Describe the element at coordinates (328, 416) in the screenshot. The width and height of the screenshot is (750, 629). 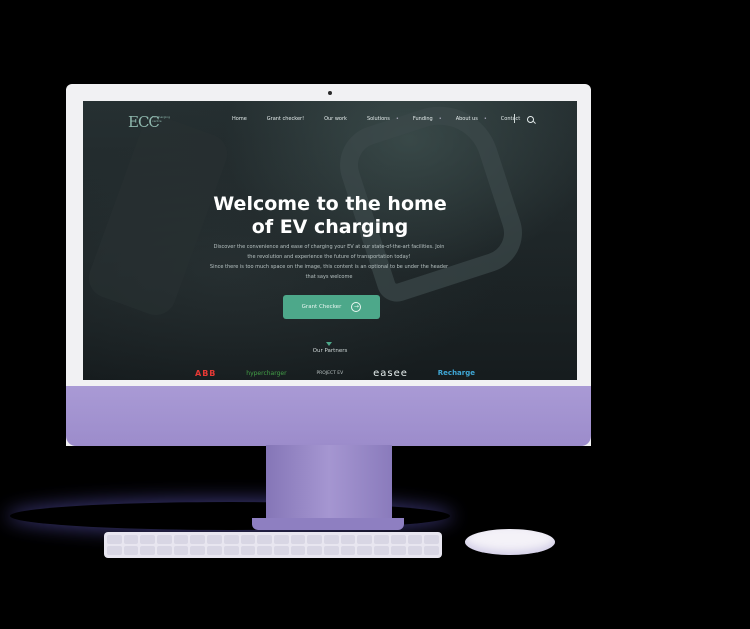
I see `monitor-chin` at that location.